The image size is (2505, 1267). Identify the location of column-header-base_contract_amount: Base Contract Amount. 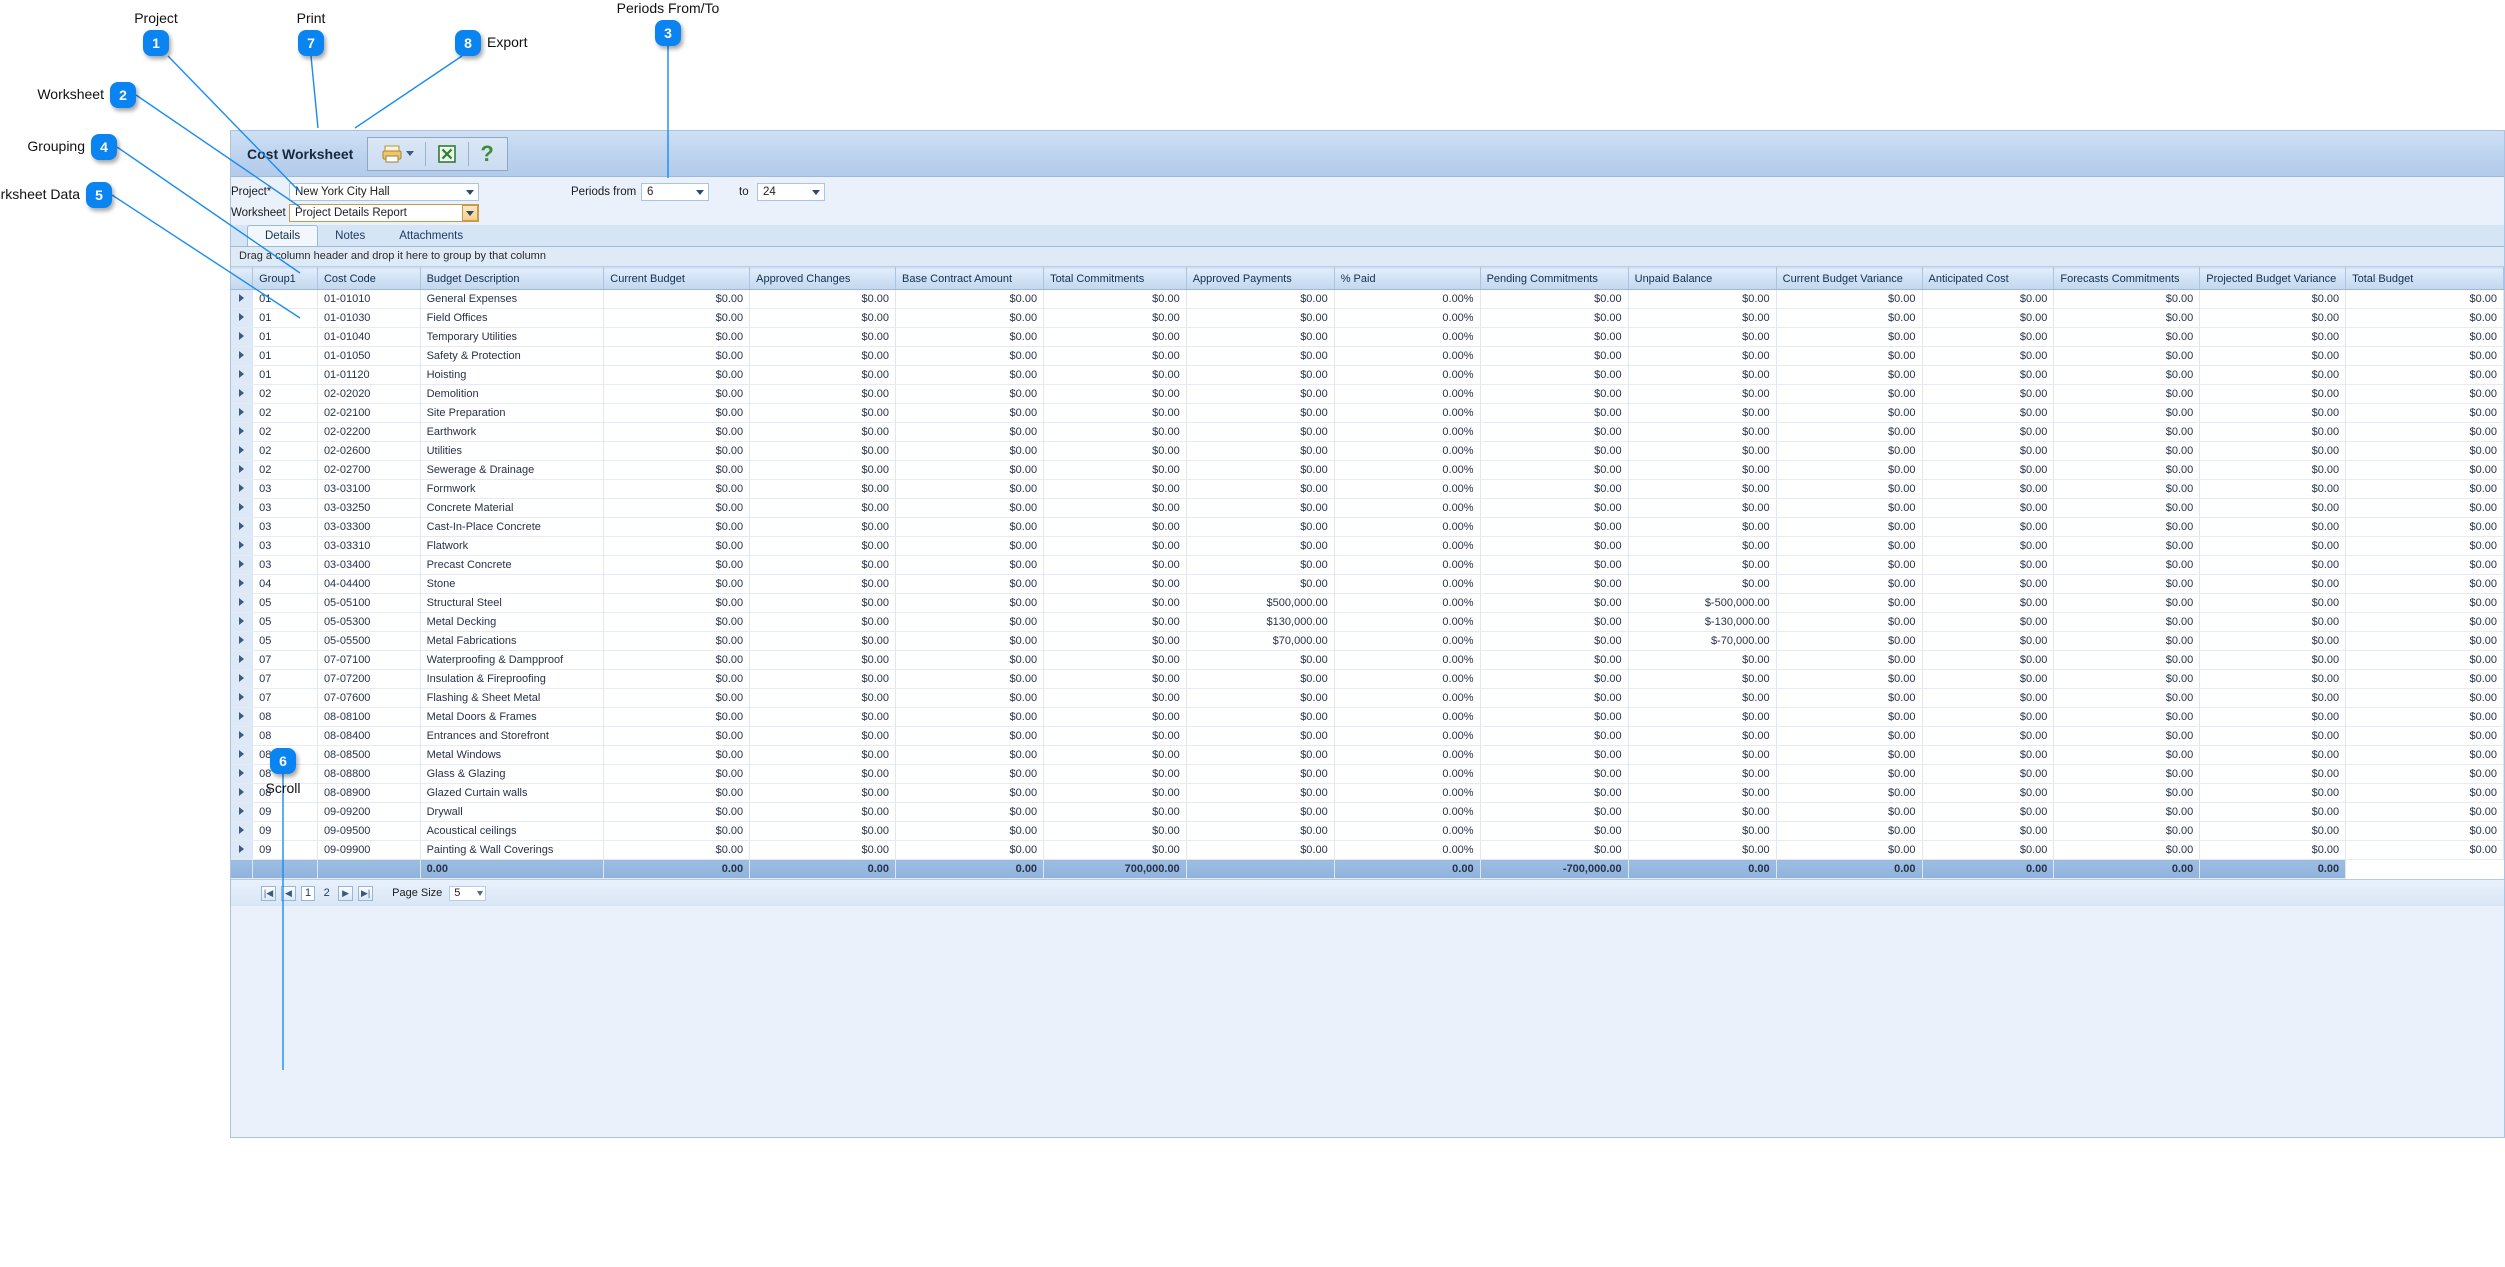
(970, 278).